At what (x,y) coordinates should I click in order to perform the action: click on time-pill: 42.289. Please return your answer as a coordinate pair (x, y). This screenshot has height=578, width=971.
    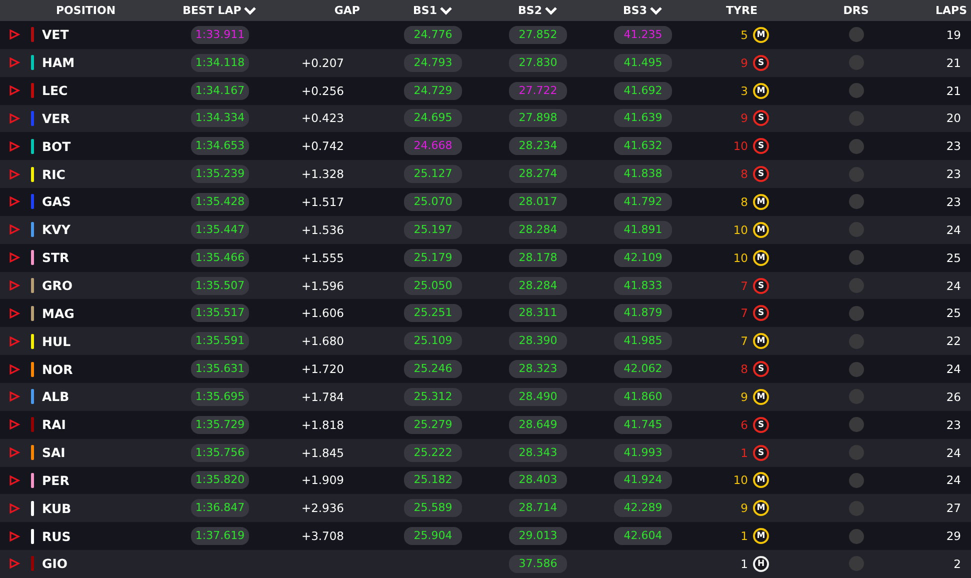
    Looking at the image, I should click on (643, 508).